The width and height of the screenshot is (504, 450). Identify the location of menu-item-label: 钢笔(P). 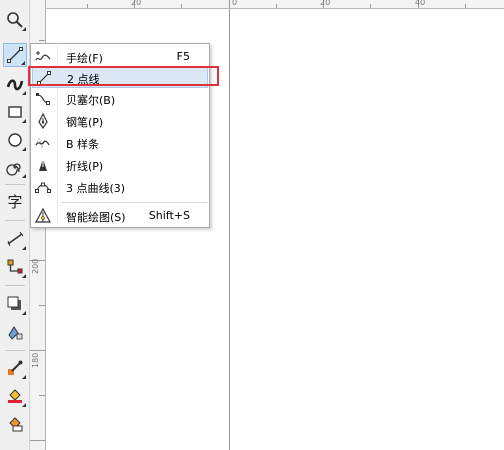
(85, 122).